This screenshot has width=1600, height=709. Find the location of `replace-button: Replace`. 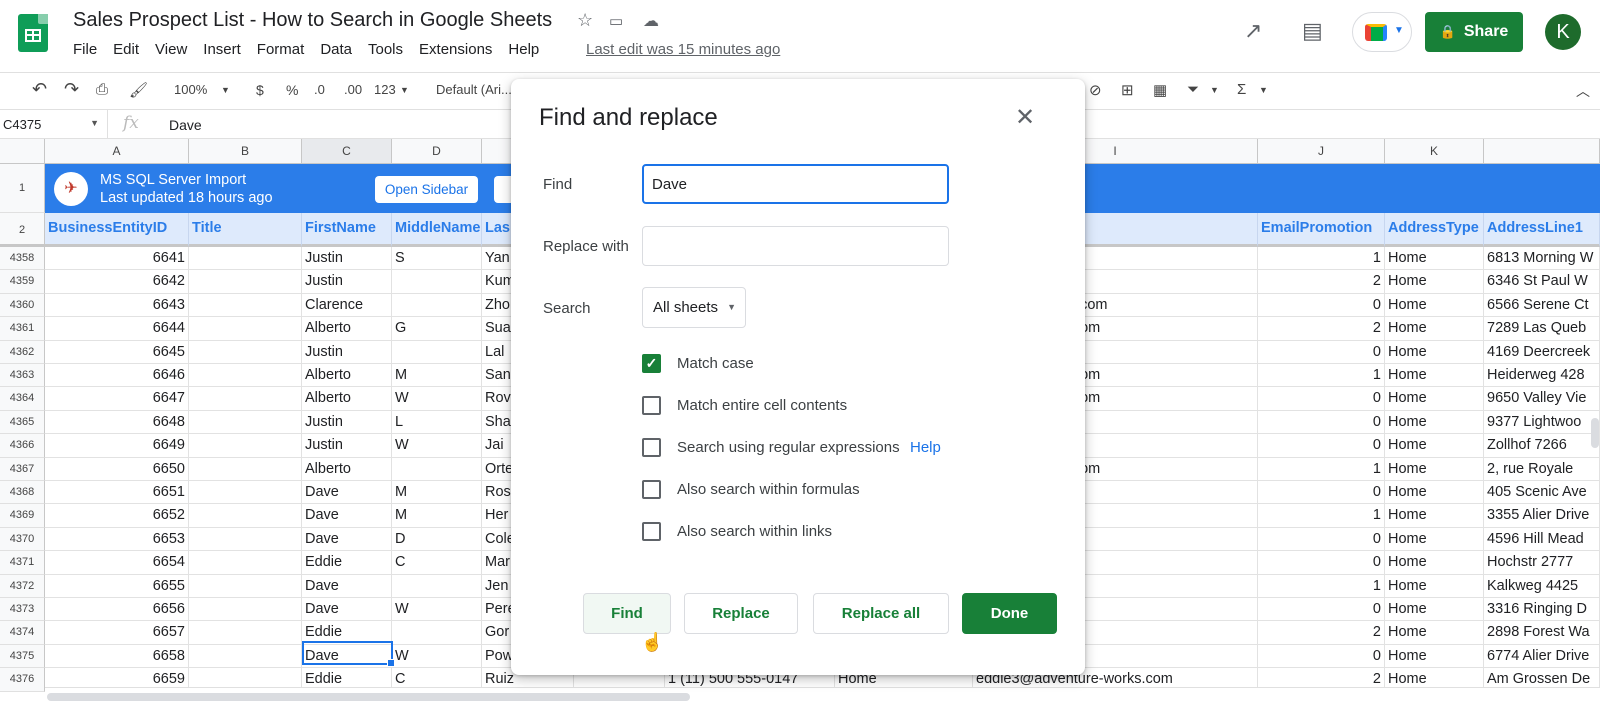

replace-button: Replace is located at coordinates (741, 613).